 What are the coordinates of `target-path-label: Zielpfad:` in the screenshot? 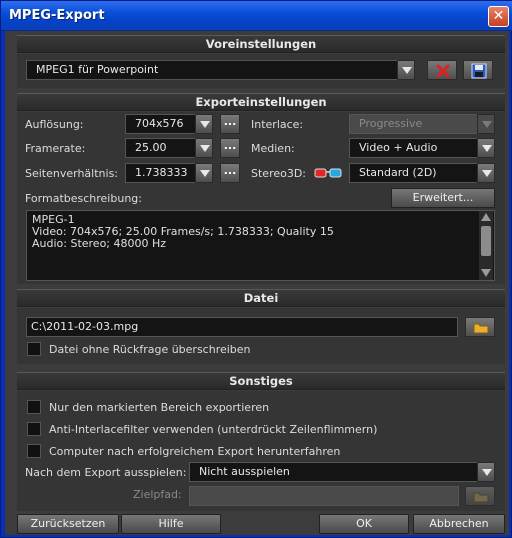 It's located at (157, 494).